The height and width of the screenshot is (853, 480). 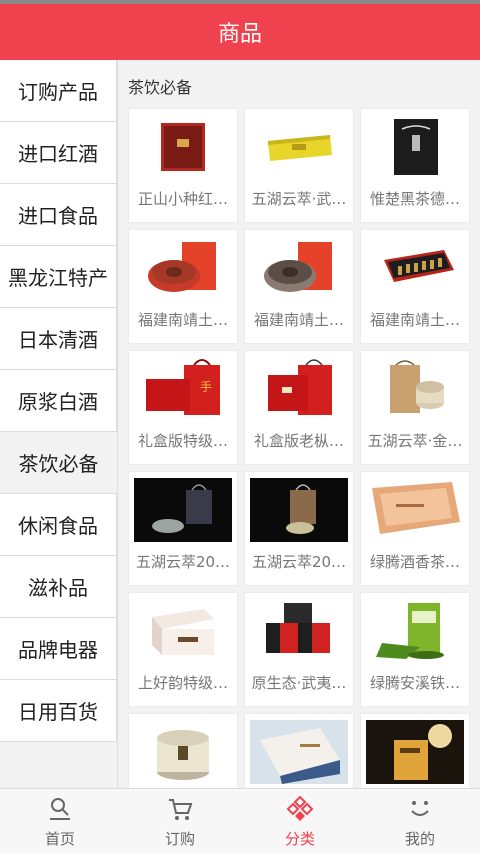 I want to click on cart-icon, so click(x=180, y=809).